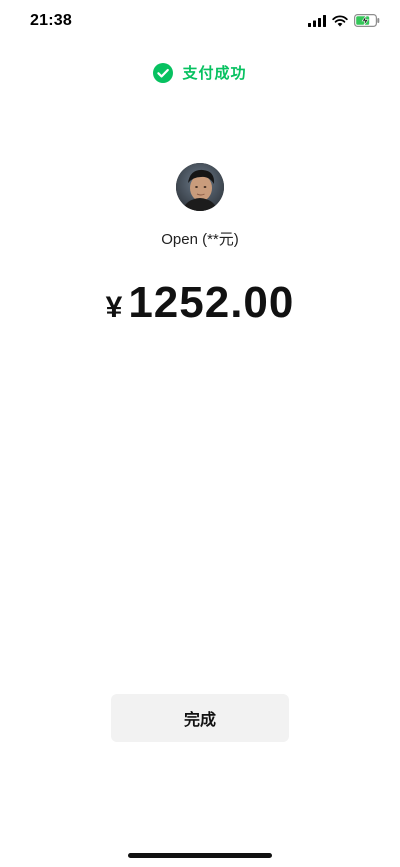  What do you see at coordinates (200, 718) in the screenshot?
I see `done-button: 完成` at bounding box center [200, 718].